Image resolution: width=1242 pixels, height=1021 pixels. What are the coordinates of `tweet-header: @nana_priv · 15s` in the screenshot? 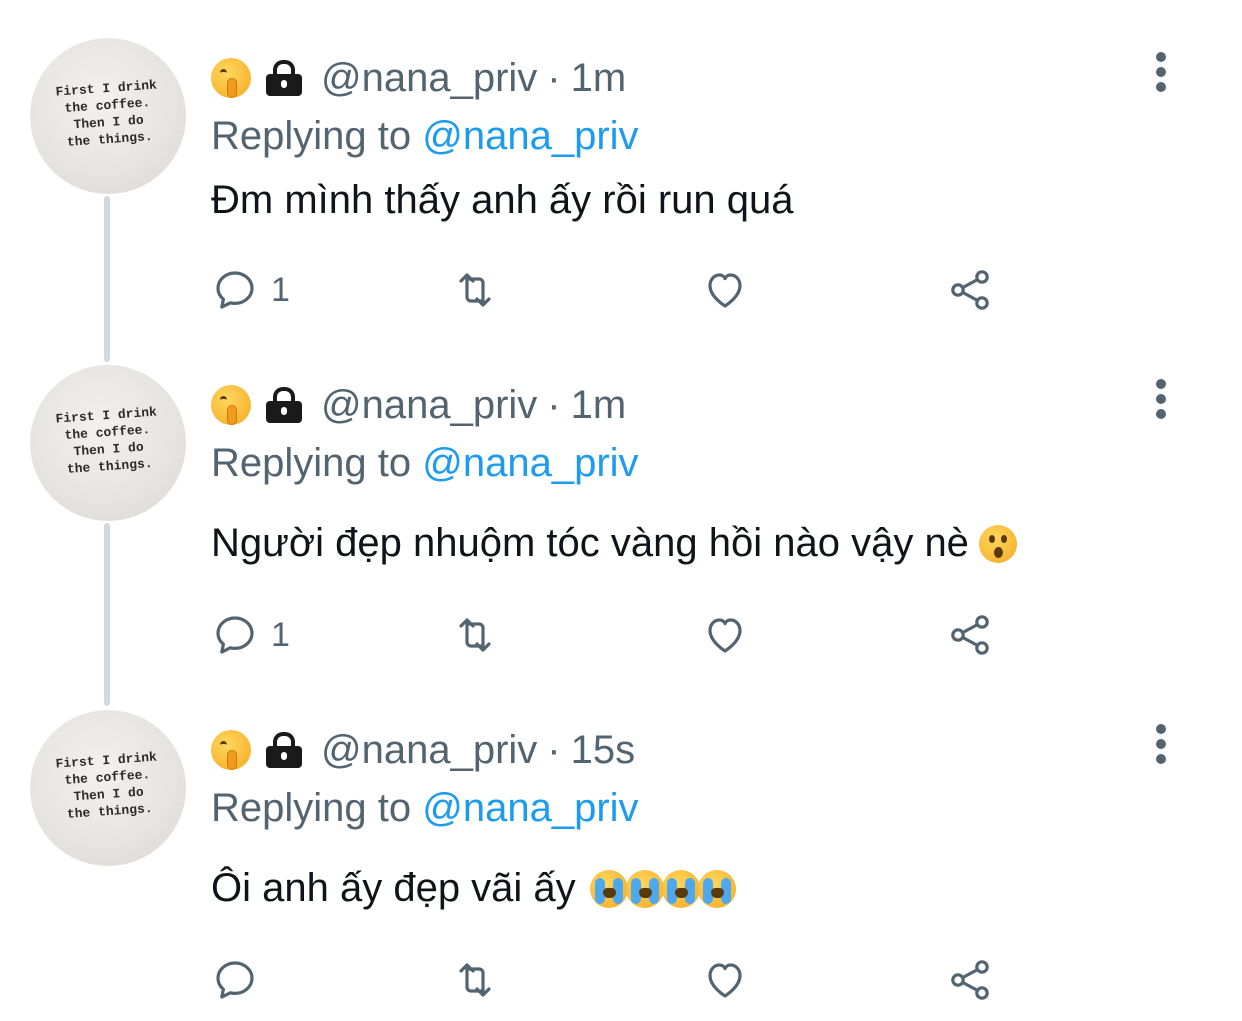 It's located at (423, 750).